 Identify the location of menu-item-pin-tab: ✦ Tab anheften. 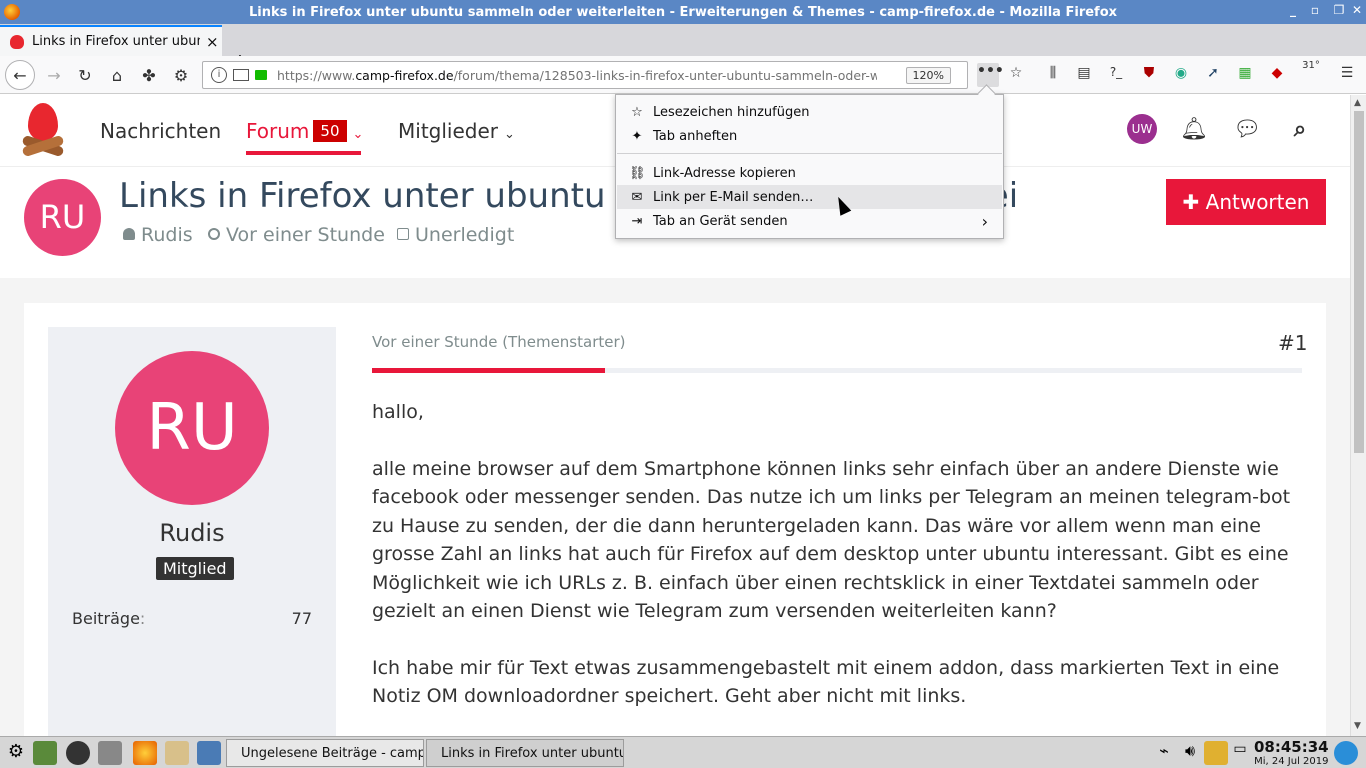
(809, 136).